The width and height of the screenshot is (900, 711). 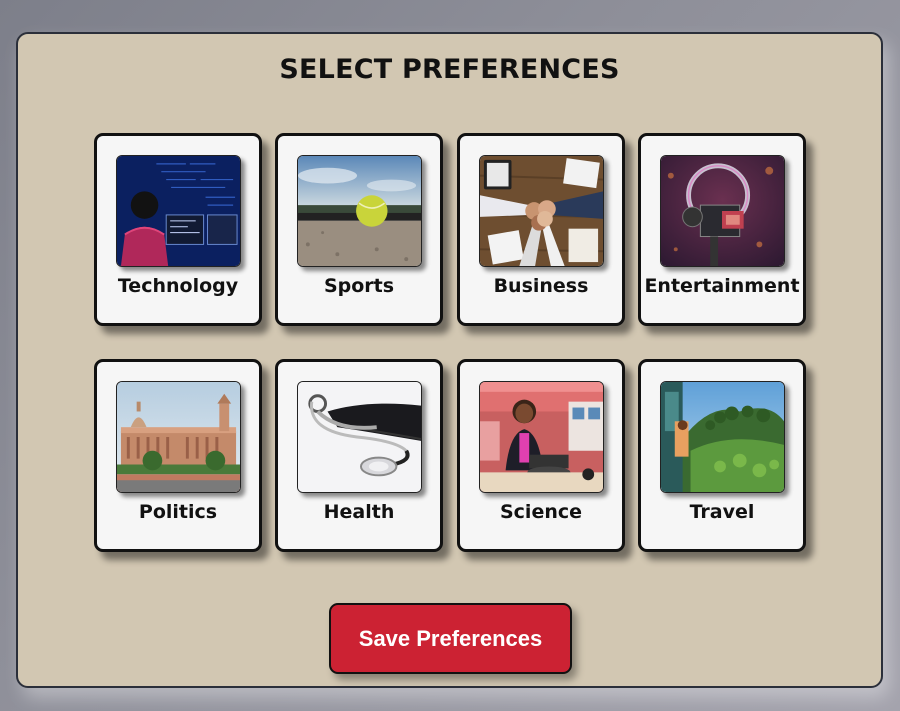 I want to click on health-image, so click(x=359, y=437).